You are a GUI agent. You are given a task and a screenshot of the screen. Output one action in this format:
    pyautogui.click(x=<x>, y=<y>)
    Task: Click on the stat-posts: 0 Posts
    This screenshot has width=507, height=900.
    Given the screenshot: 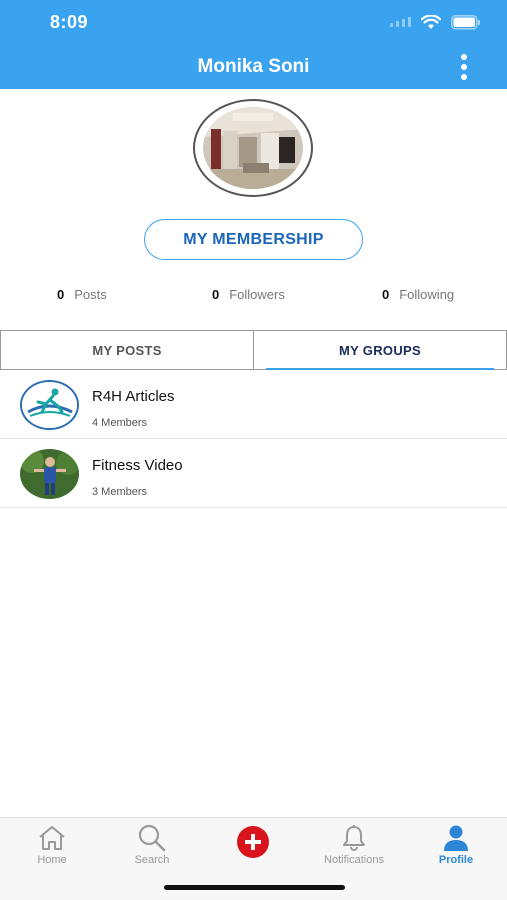 What is the action you would take?
    pyautogui.click(x=82, y=294)
    